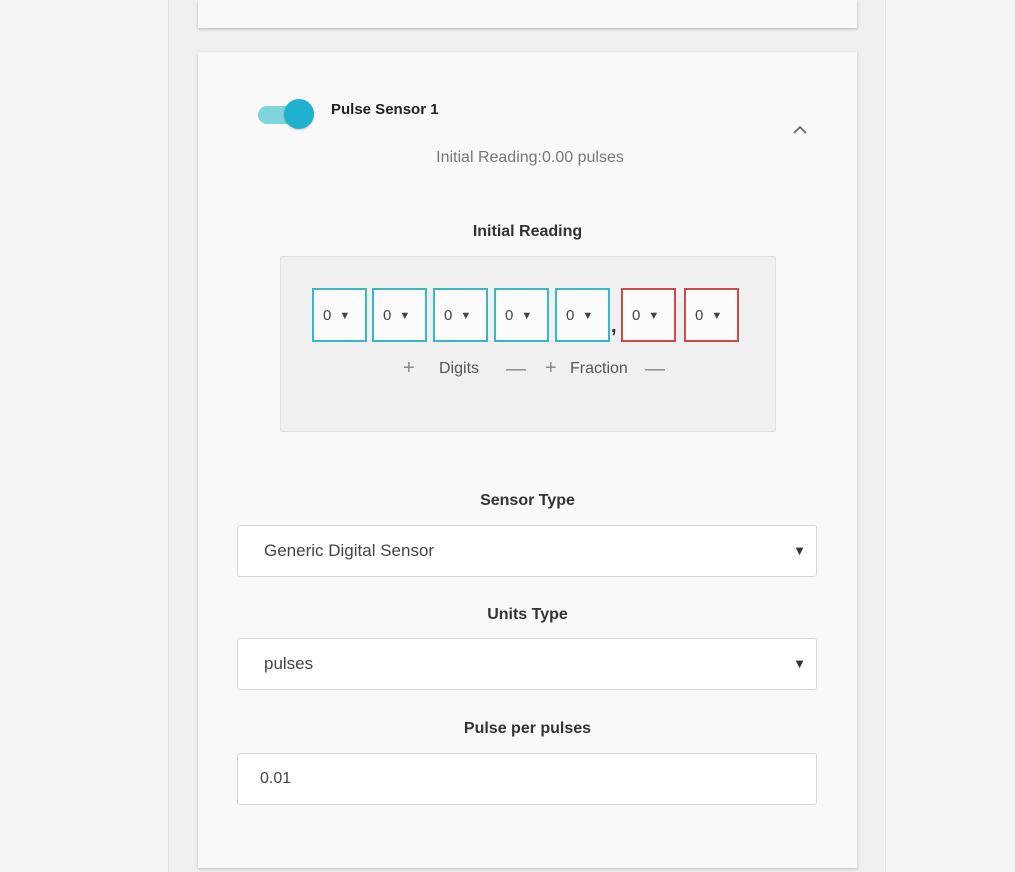 Image resolution: width=1015 pixels, height=872 pixels. What do you see at coordinates (276, 778) in the screenshot?
I see `pulse-per-value: 0.01` at bounding box center [276, 778].